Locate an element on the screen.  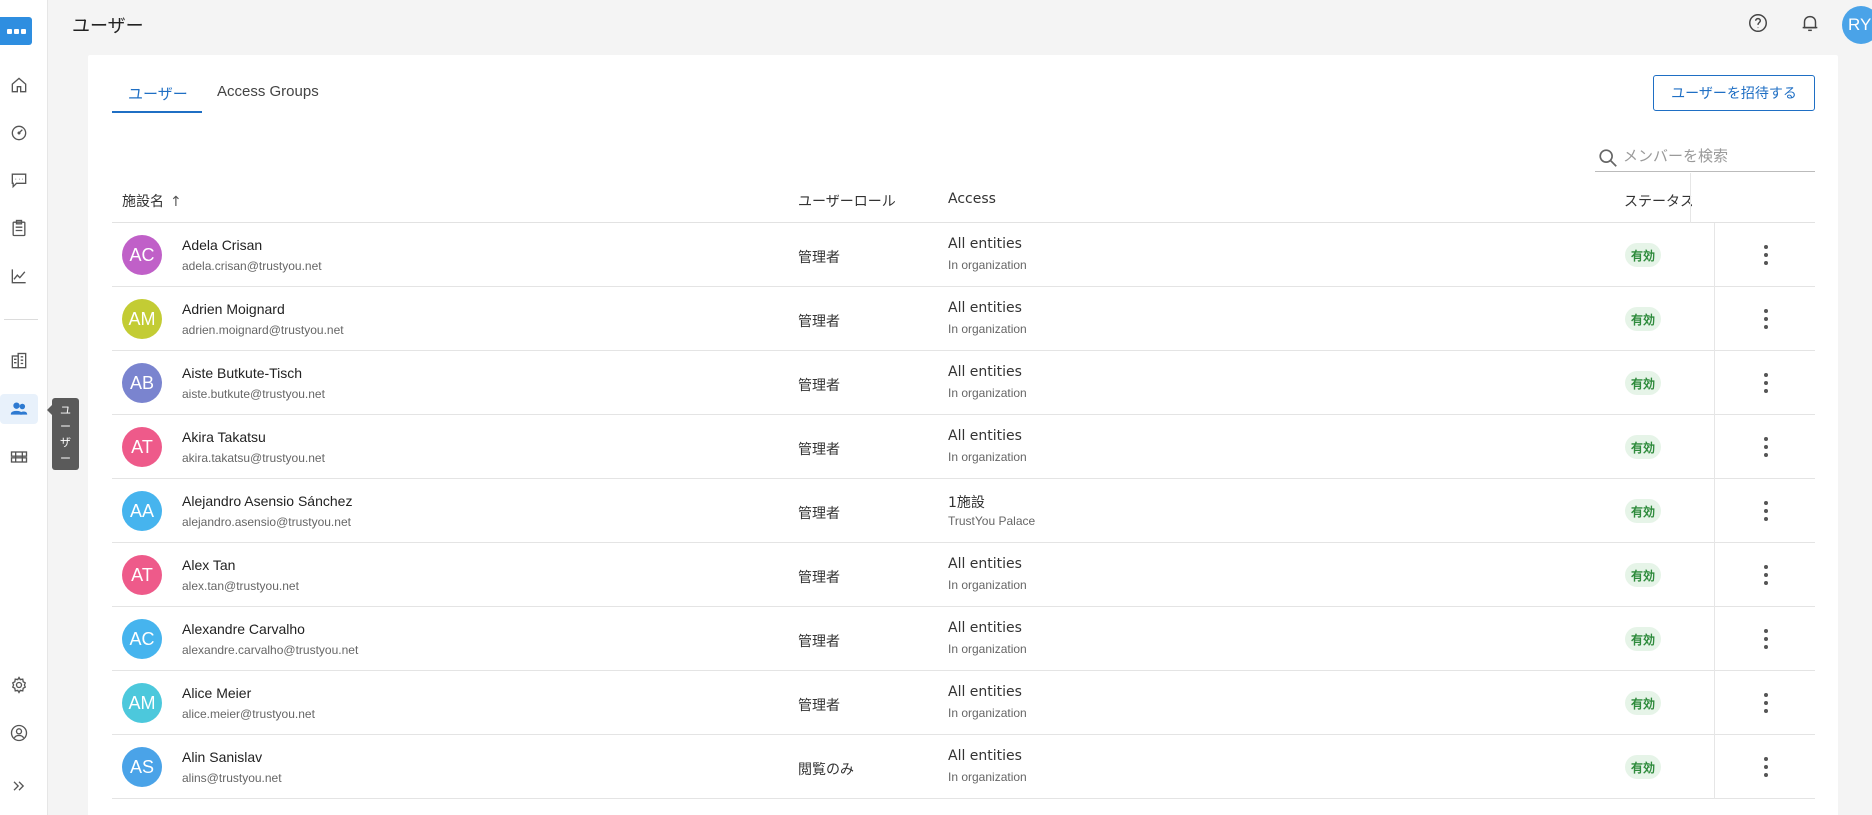
user-name: Alex Tan is located at coordinates (209, 565).